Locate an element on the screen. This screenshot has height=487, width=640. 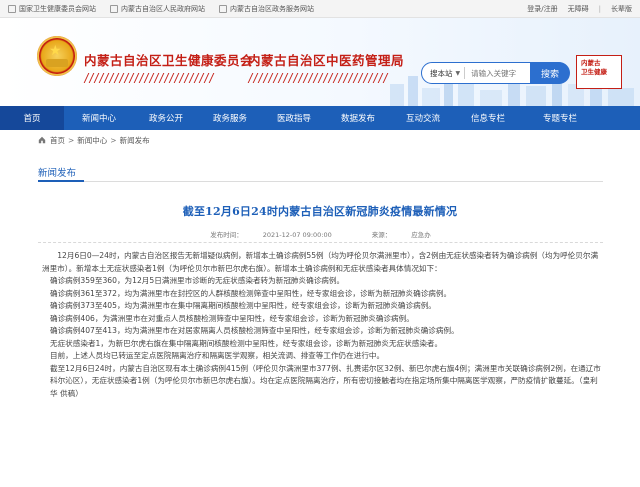
article-meta: 发布时间： 2021-12-07 09:00:00 来源： 应急办 is located at coordinates (320, 236).